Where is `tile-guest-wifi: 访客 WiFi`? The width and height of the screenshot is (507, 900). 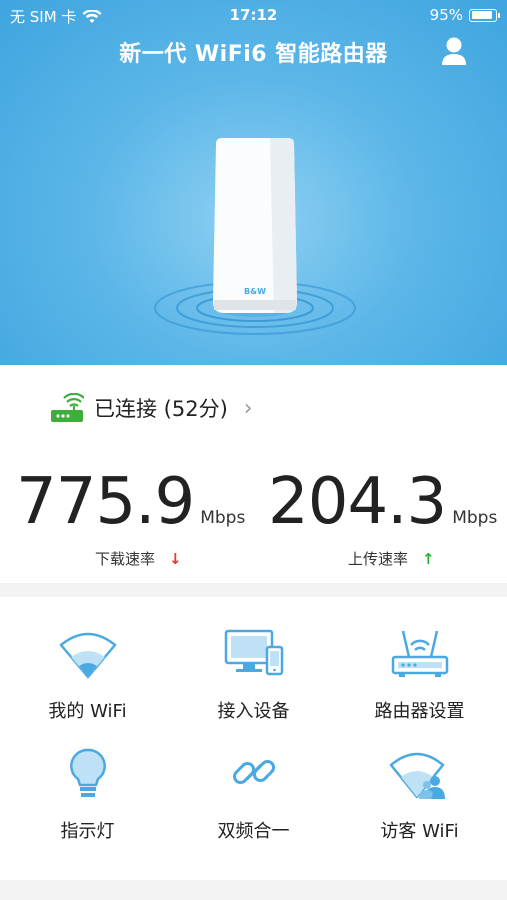
tile-guest-wifi: 访客 WiFi is located at coordinates (419, 779).